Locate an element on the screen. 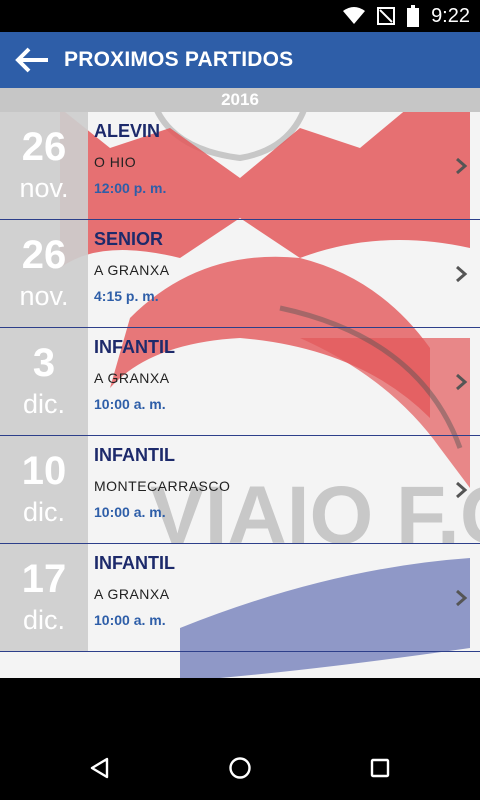 Image resolution: width=480 pixels, height=800 pixels. back-triangle-icon is located at coordinates (100, 768).